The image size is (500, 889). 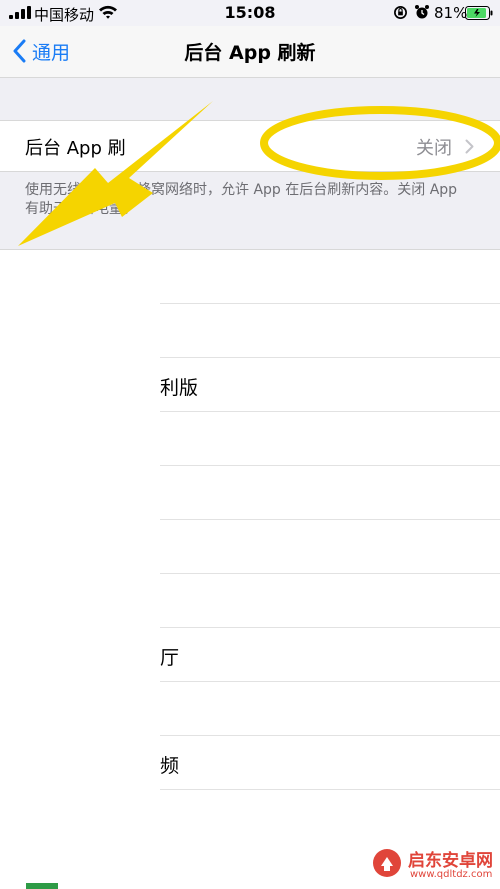 I want to click on background-app-refresh-value: 关闭, so click(x=434, y=148).